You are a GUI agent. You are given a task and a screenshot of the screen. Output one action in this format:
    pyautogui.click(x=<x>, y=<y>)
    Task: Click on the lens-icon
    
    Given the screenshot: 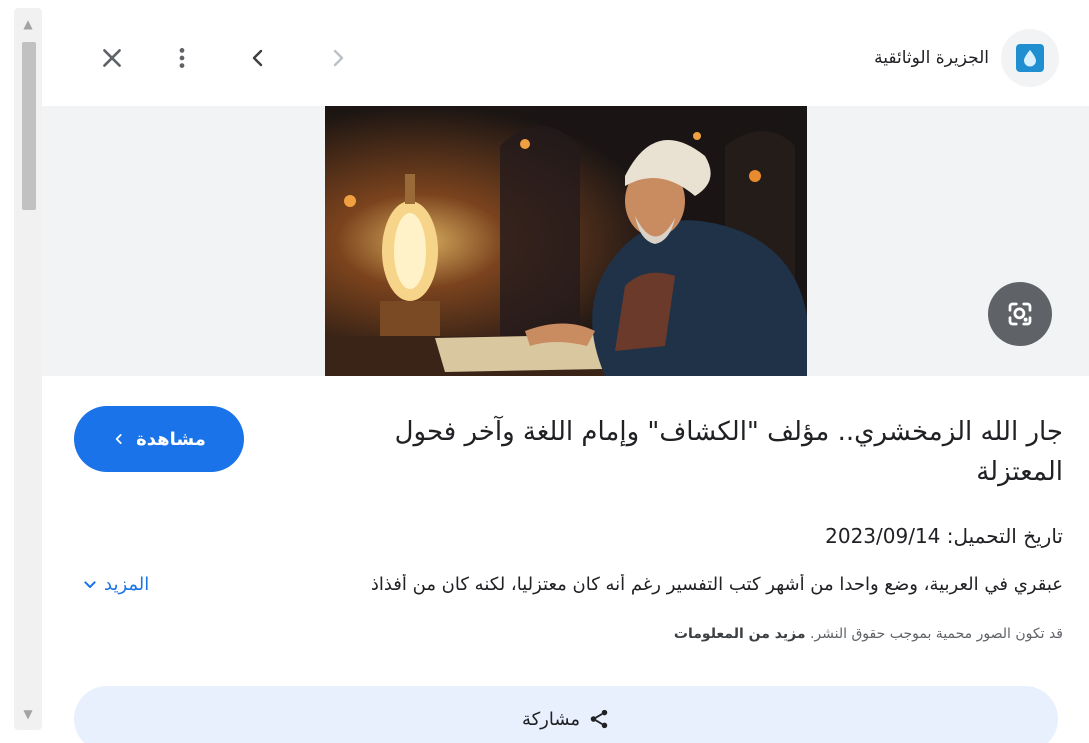 What is the action you would take?
    pyautogui.click(x=1020, y=314)
    